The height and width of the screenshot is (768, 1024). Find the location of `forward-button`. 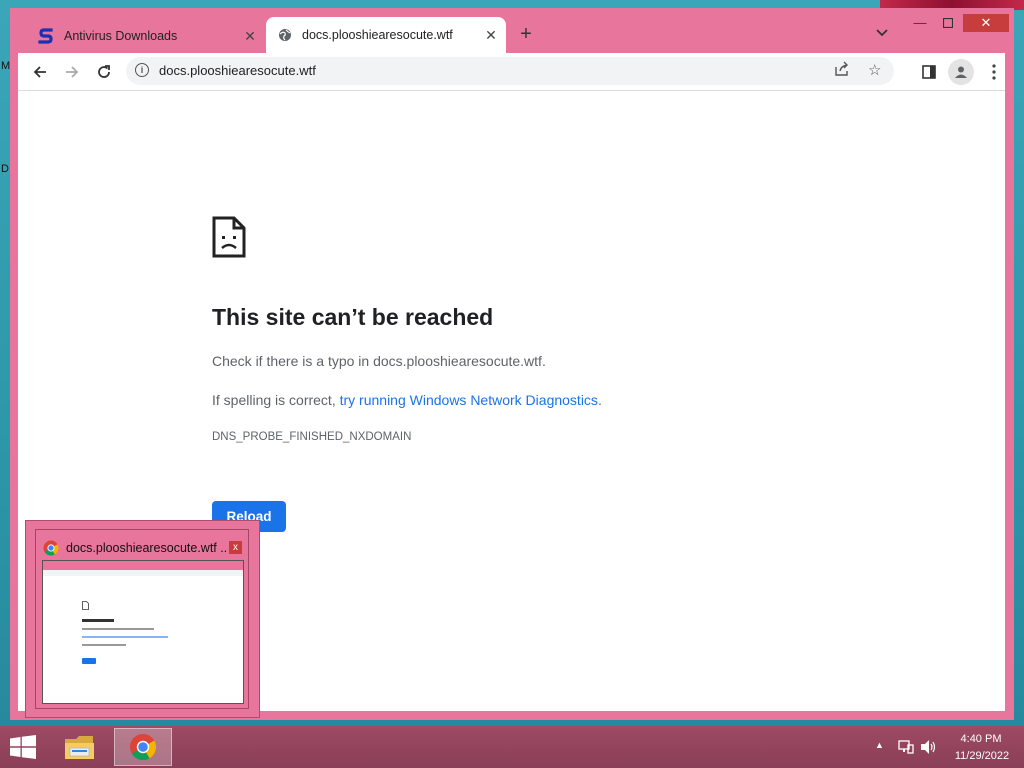

forward-button is located at coordinates (72, 72).